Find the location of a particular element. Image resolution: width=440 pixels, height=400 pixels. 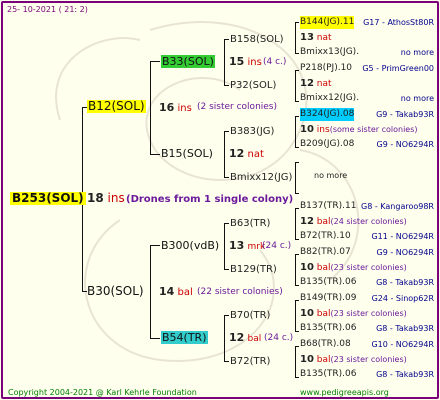

root-insemination: 18 ins is located at coordinates (106, 198).